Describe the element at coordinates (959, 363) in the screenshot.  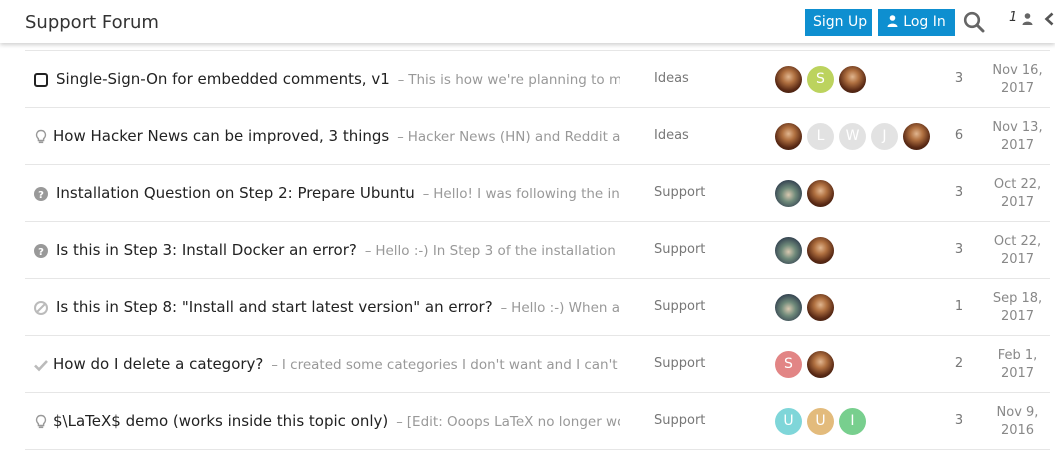
I see `reply-count: 2` at that location.